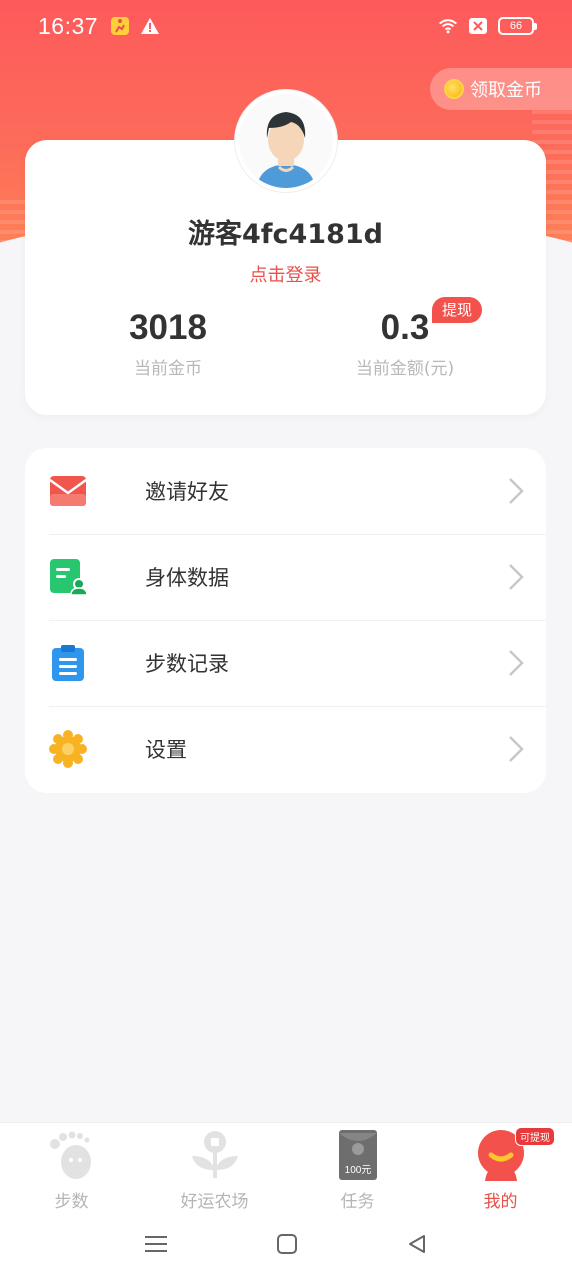 The width and height of the screenshot is (572, 1280). I want to click on menu-item-label: 邀请好友, so click(187, 492).